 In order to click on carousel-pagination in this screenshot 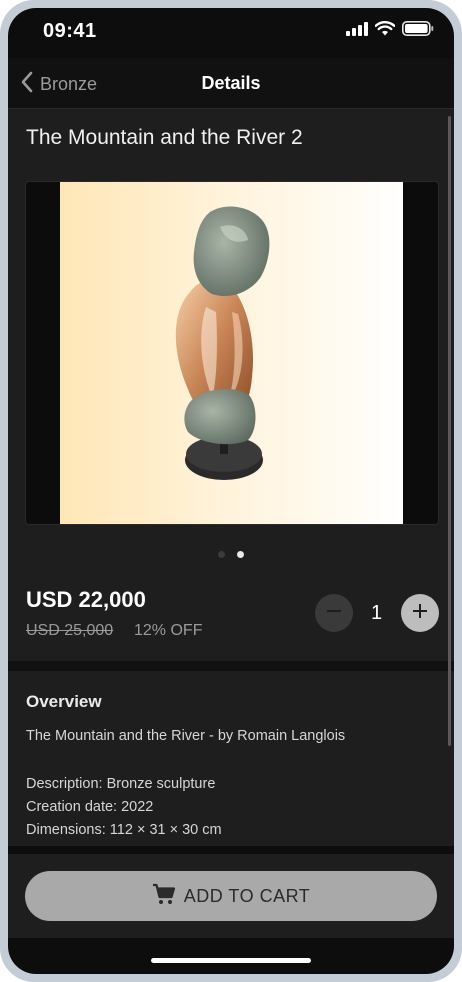, I will do `click(231, 554)`.